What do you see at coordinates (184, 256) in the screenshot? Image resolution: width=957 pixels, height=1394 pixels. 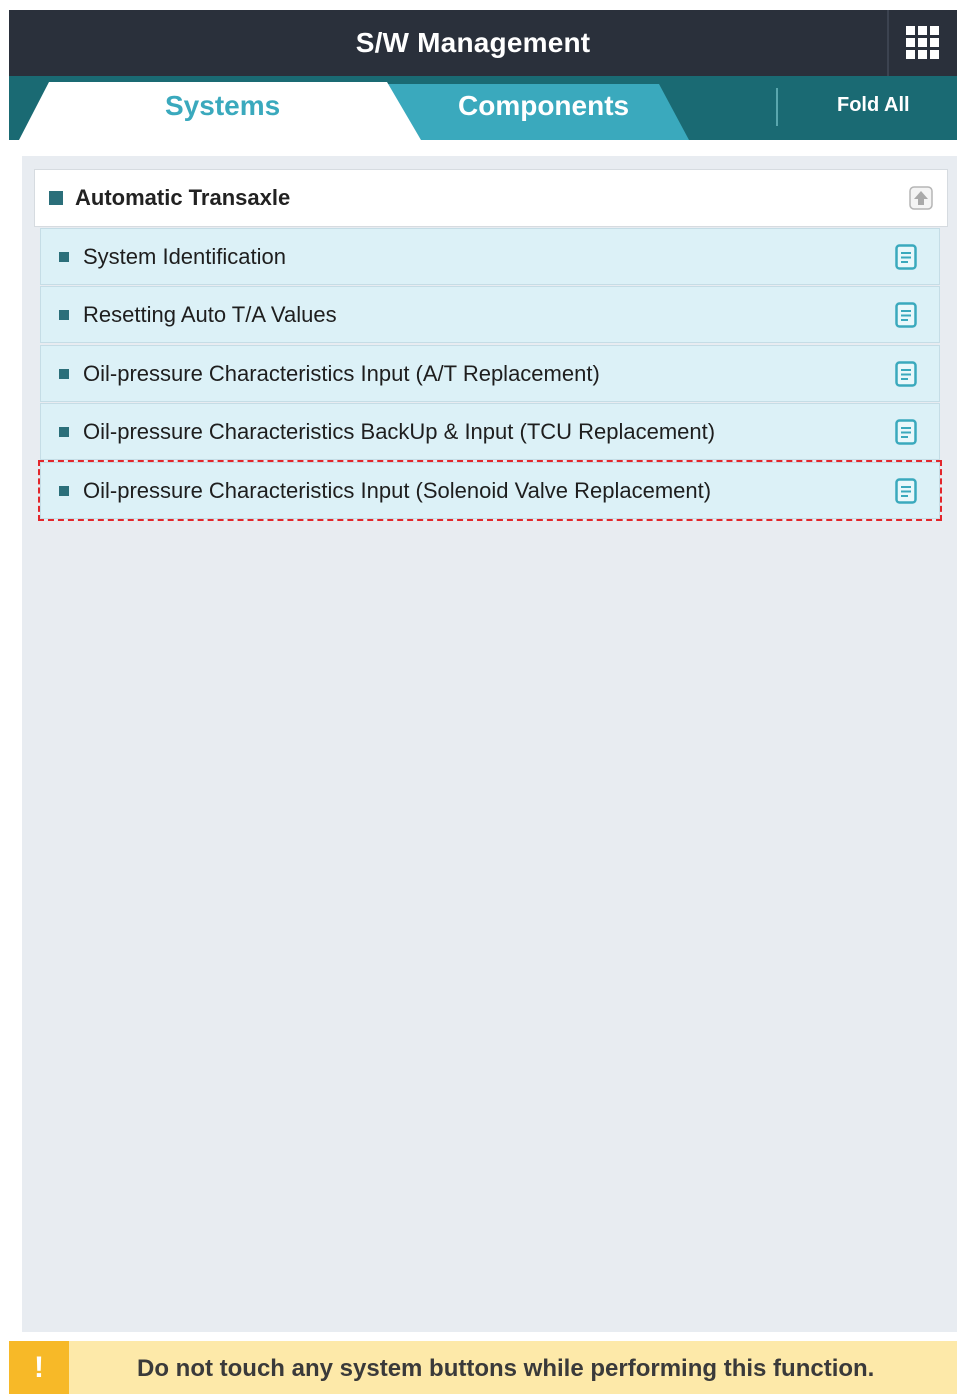 I see `list-item-label: System Identification` at bounding box center [184, 256].